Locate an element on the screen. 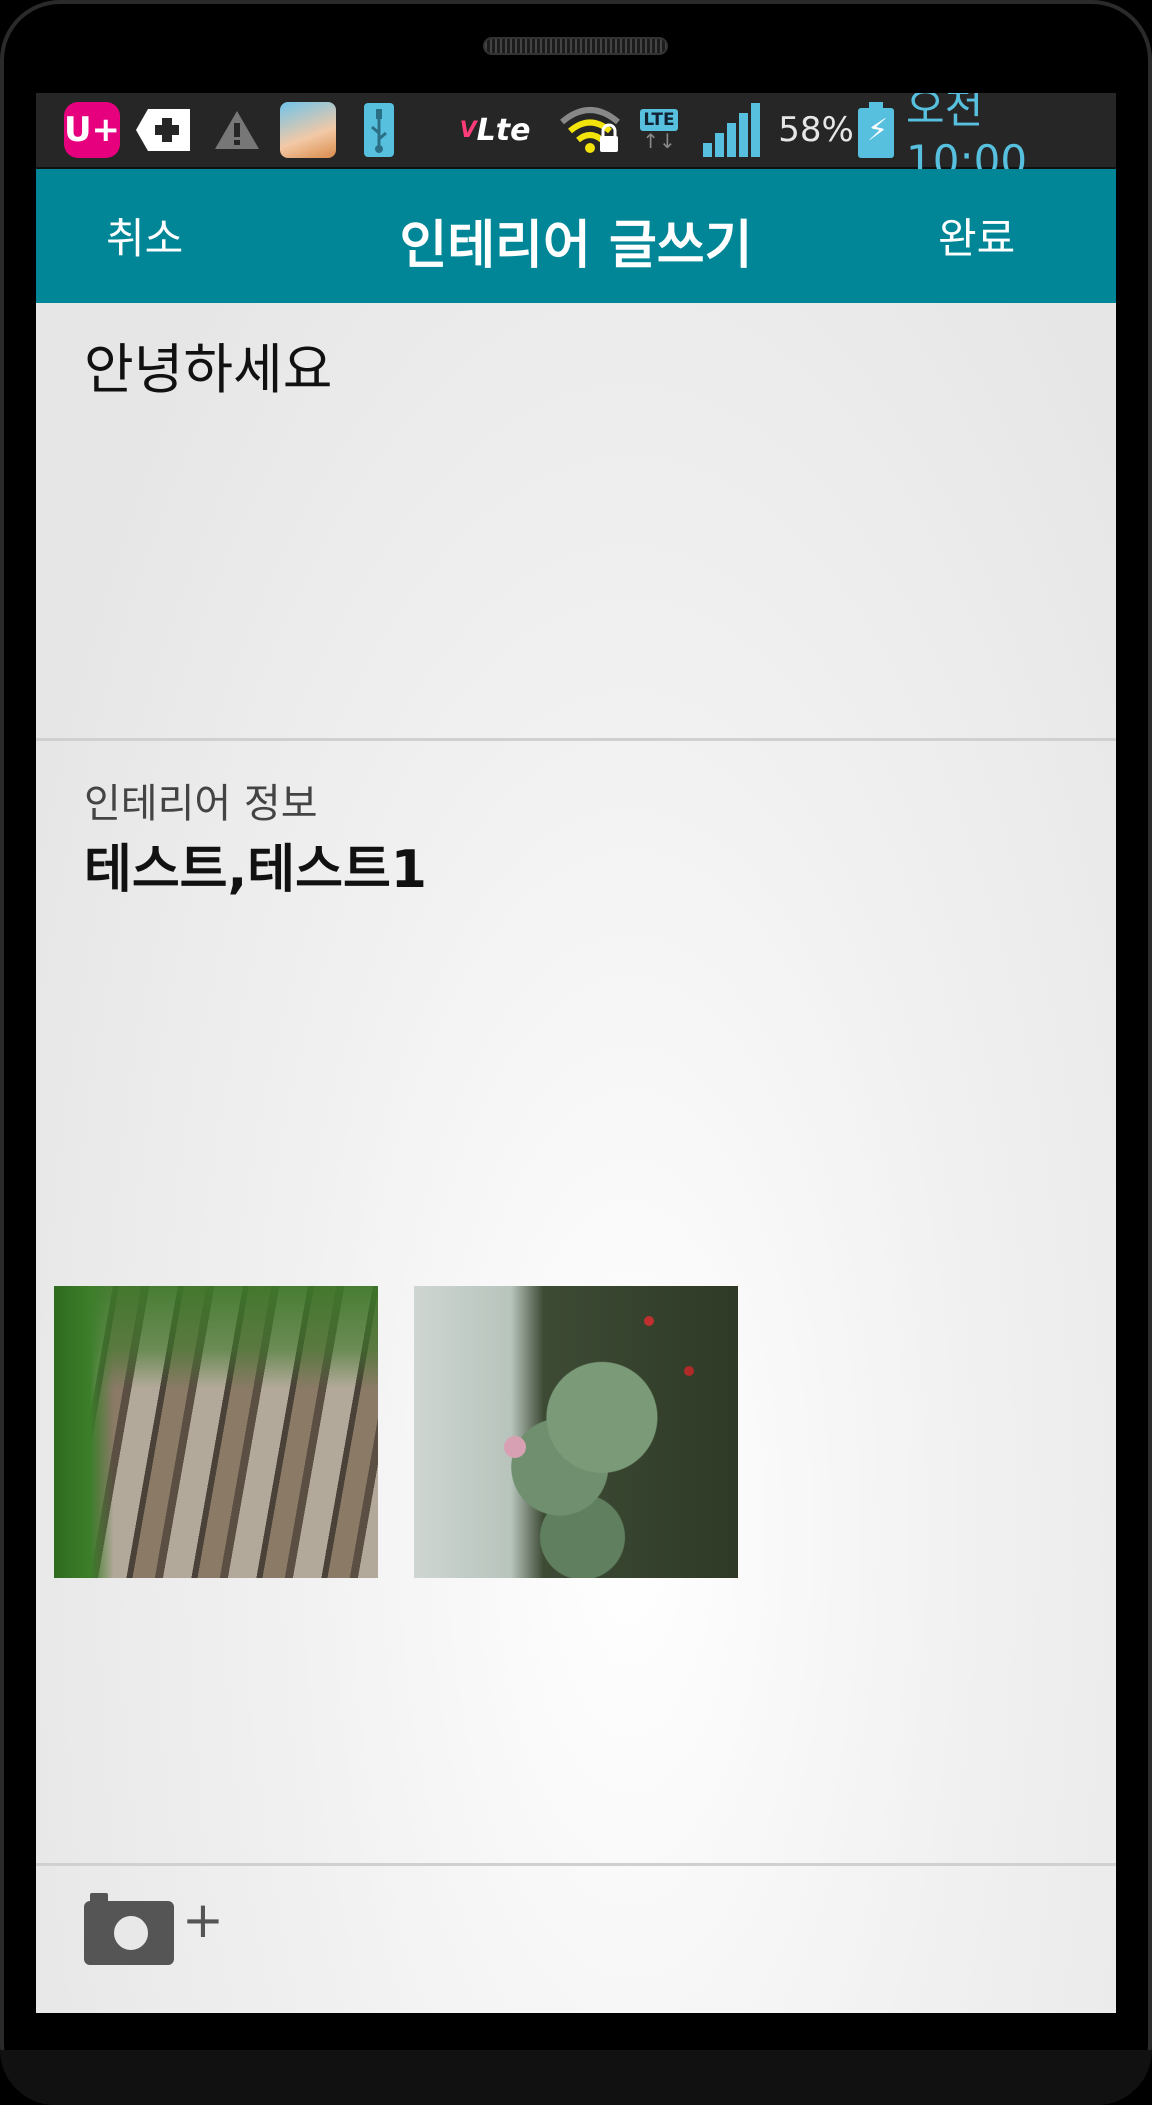 This screenshot has height=2105, width=1152. medical-plus-icon is located at coordinates (163, 130).